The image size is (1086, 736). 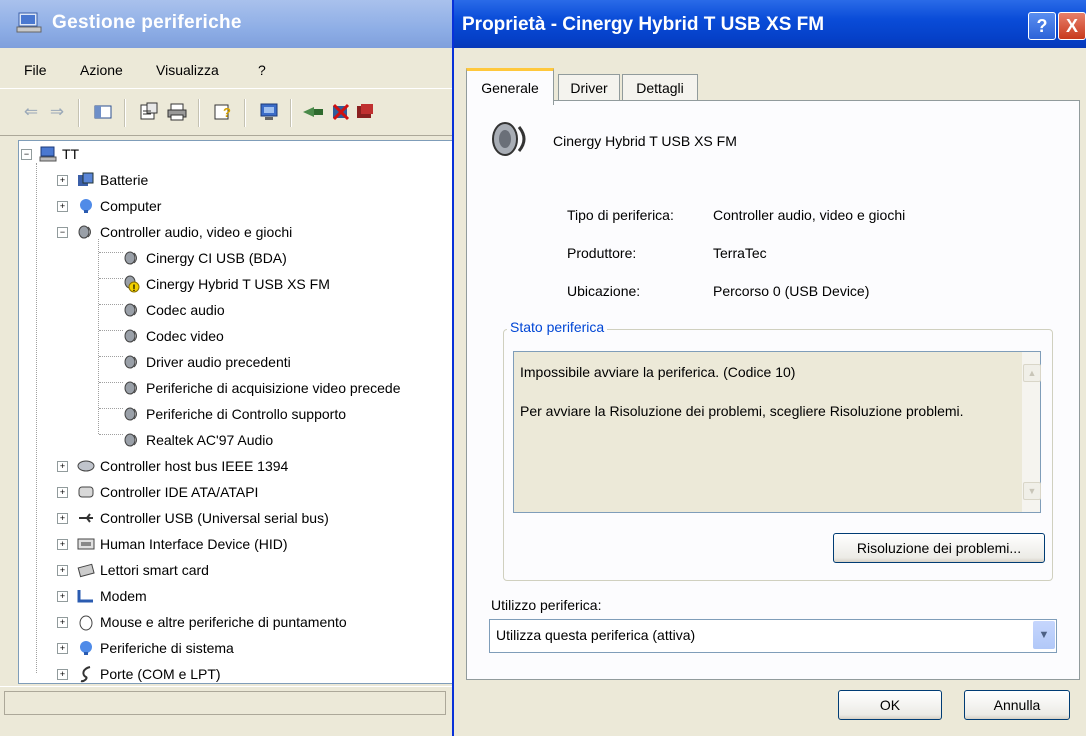 What do you see at coordinates (86, 492) in the screenshot?
I see `ide-controller-icon` at bounding box center [86, 492].